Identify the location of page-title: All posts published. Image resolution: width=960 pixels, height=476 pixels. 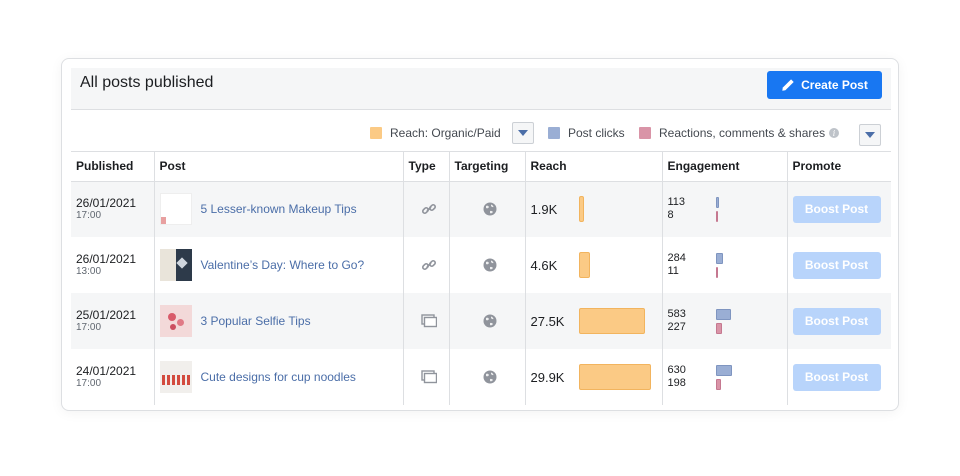
(147, 82).